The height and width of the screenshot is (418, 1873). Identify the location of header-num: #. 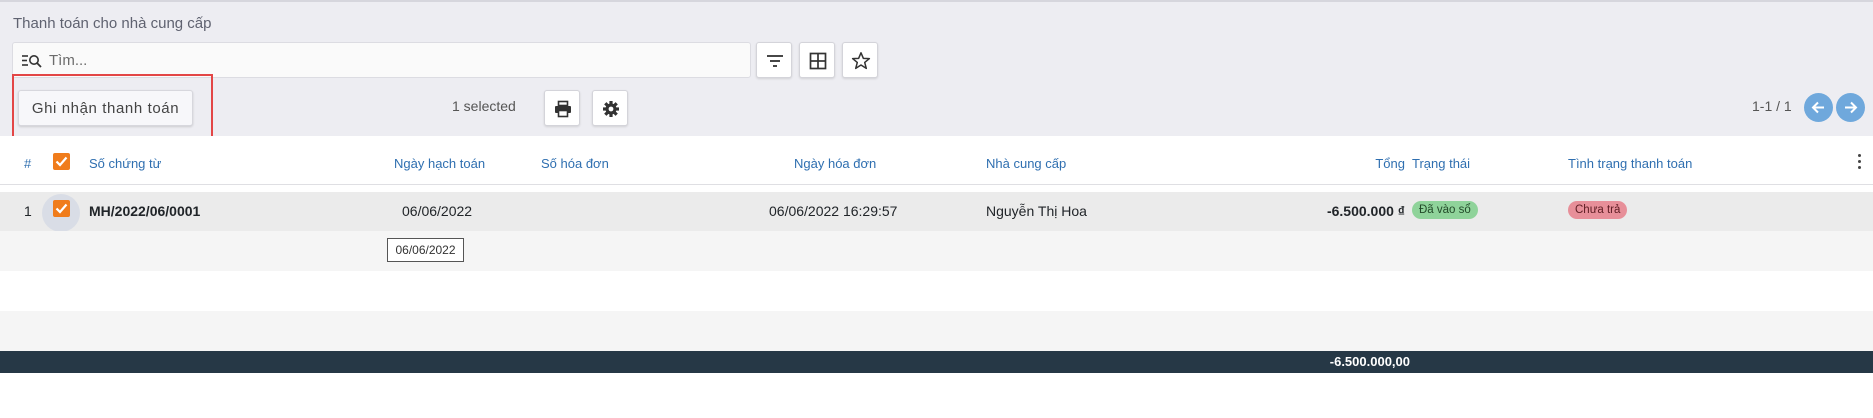
(28, 163).